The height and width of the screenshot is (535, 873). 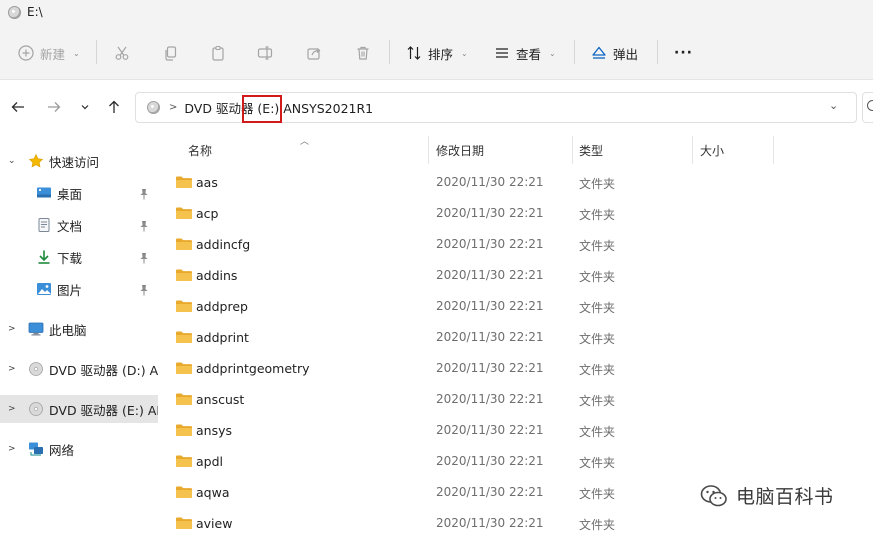 What do you see at coordinates (12, 161) in the screenshot?
I see `expand-chevron-icon: ⌄` at bounding box center [12, 161].